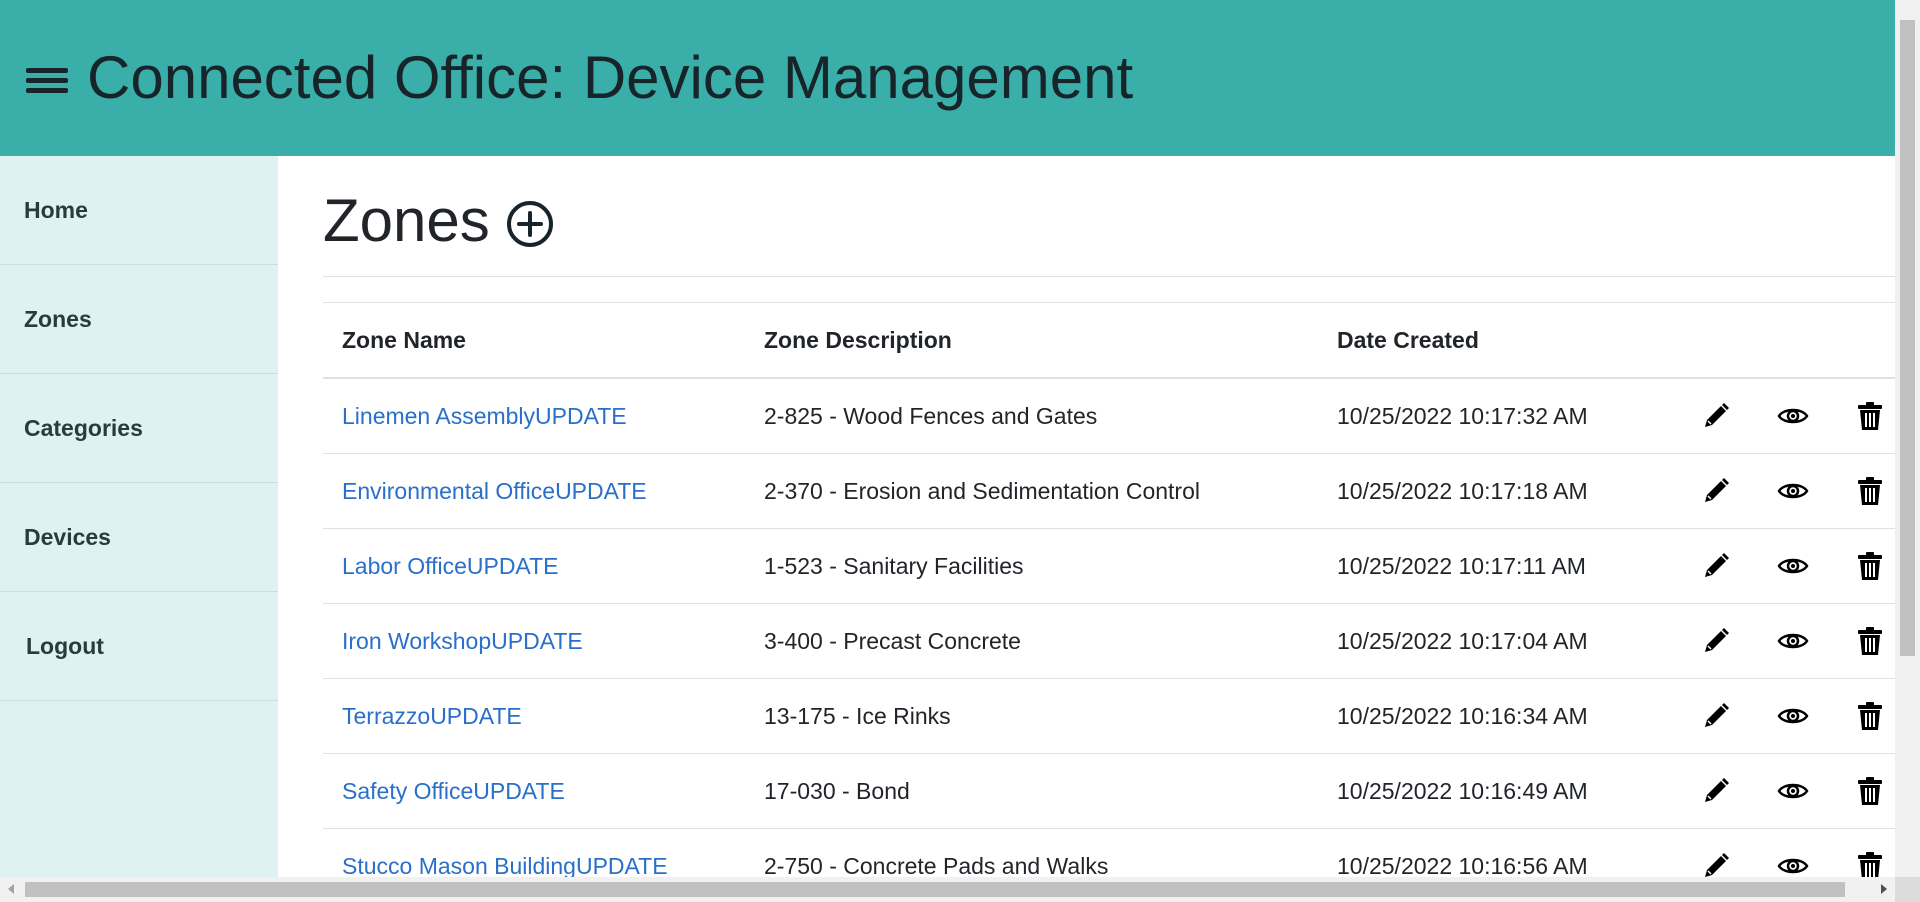 This screenshot has height=902, width=1920. Describe the element at coordinates (1907, 338) in the screenshot. I see `vertical-scroll-thumb` at that location.